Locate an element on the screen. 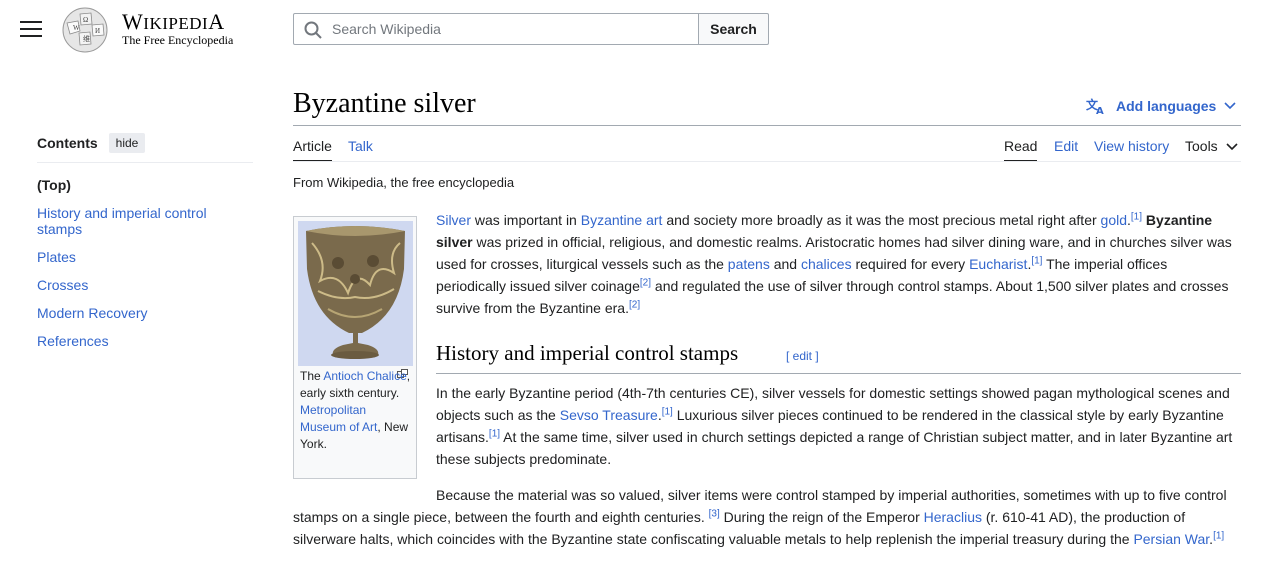  add-languages-label: Add languages is located at coordinates (1166, 106).